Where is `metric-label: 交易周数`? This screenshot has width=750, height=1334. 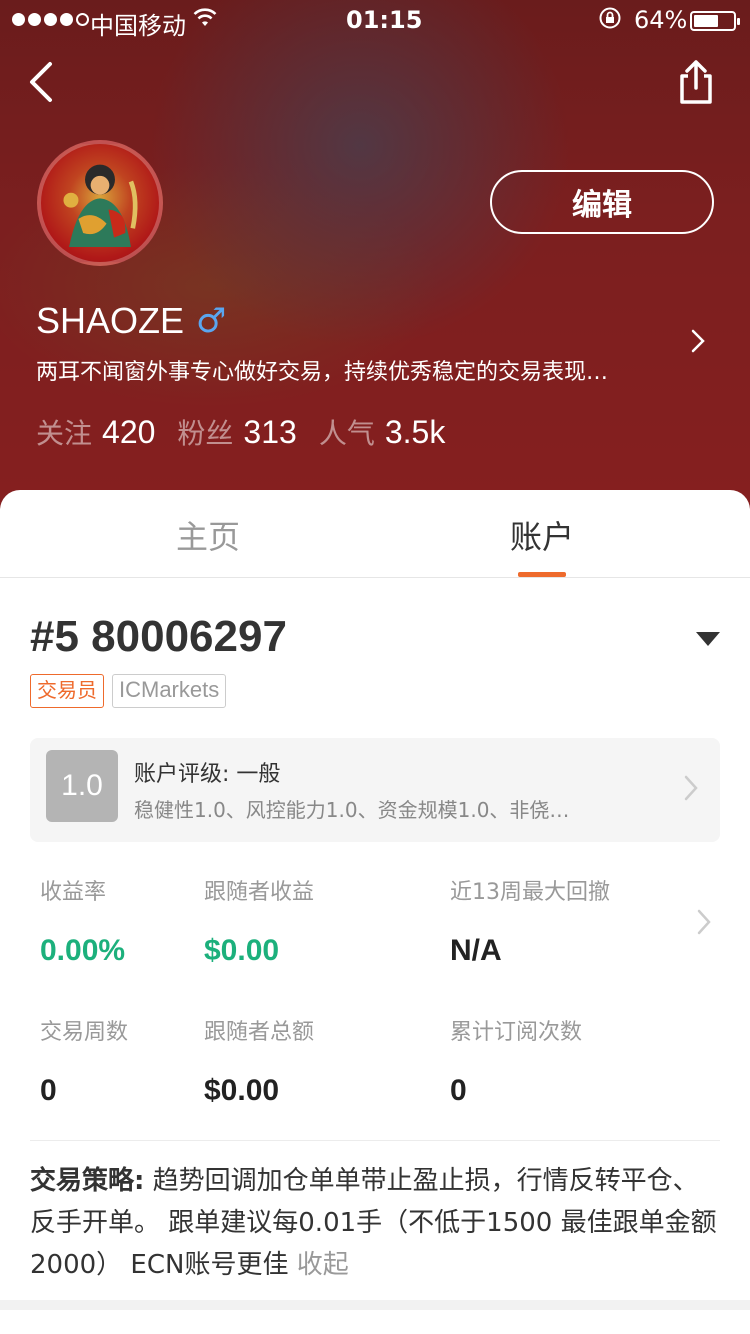 metric-label: 交易周数 is located at coordinates (84, 1032).